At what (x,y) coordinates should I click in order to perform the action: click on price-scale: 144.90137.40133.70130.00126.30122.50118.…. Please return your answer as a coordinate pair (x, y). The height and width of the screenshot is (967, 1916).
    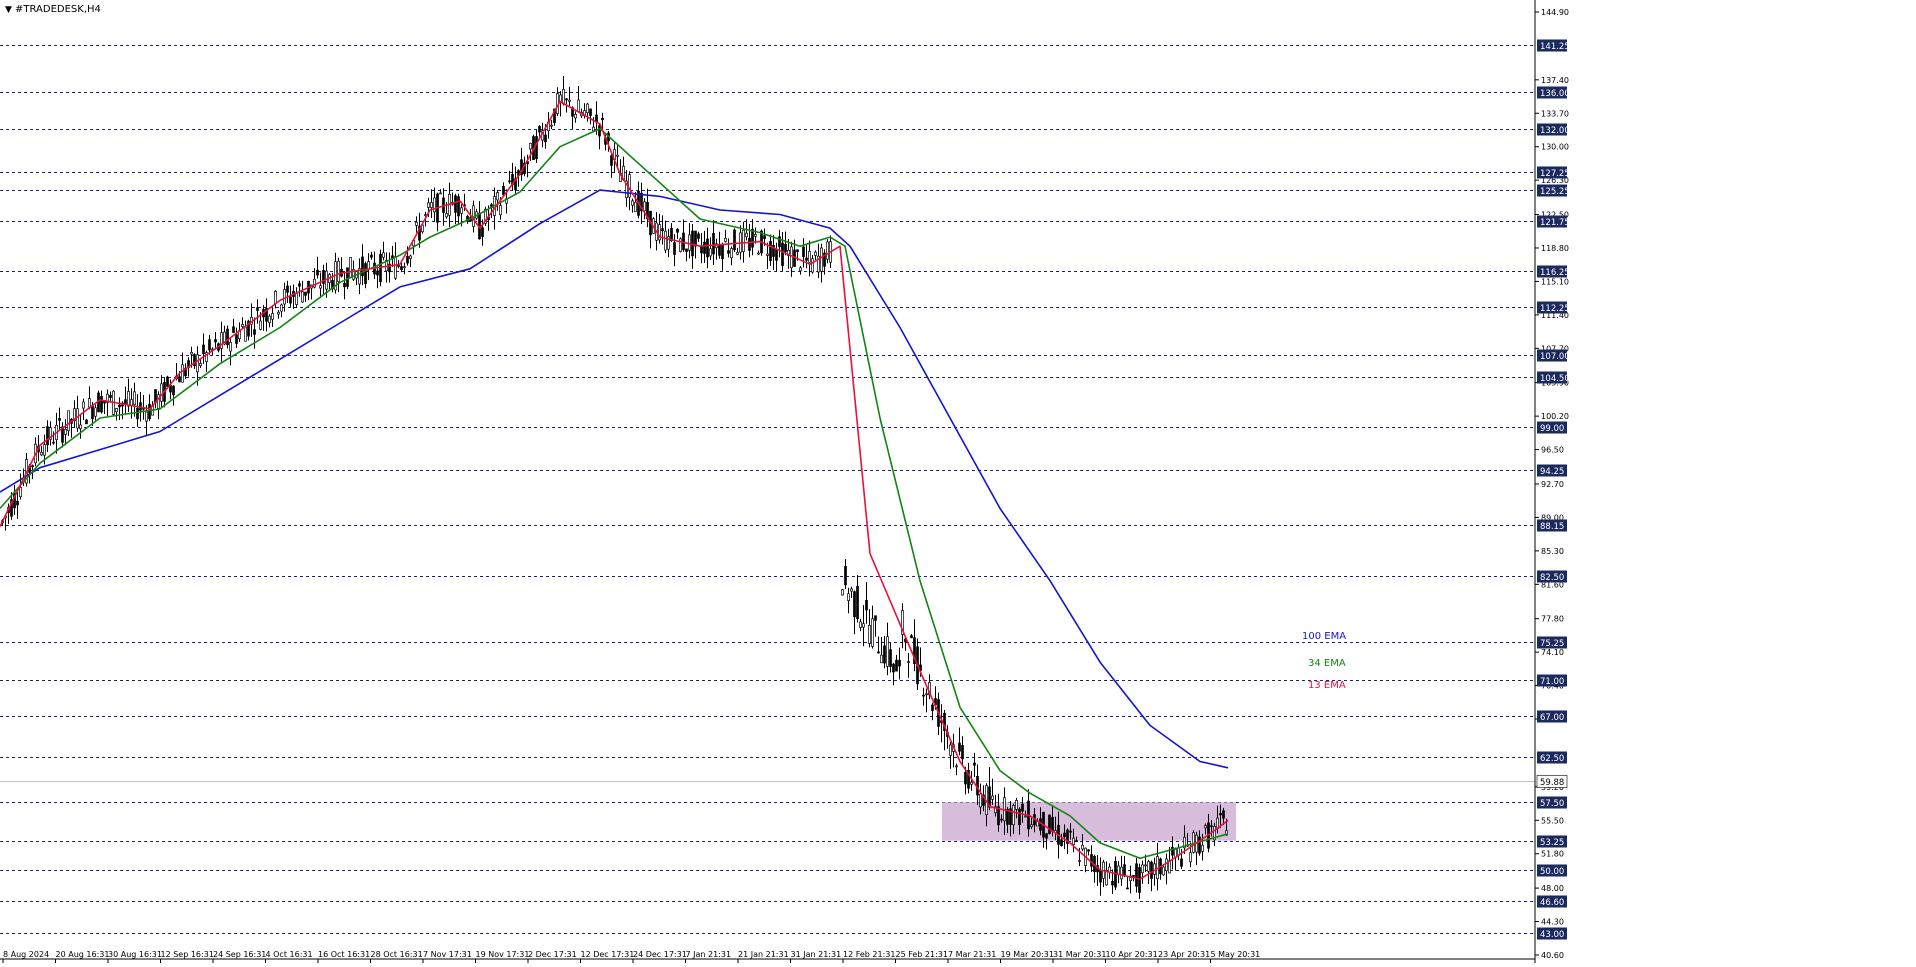
    Looking at the image, I should click on (1552, 484).